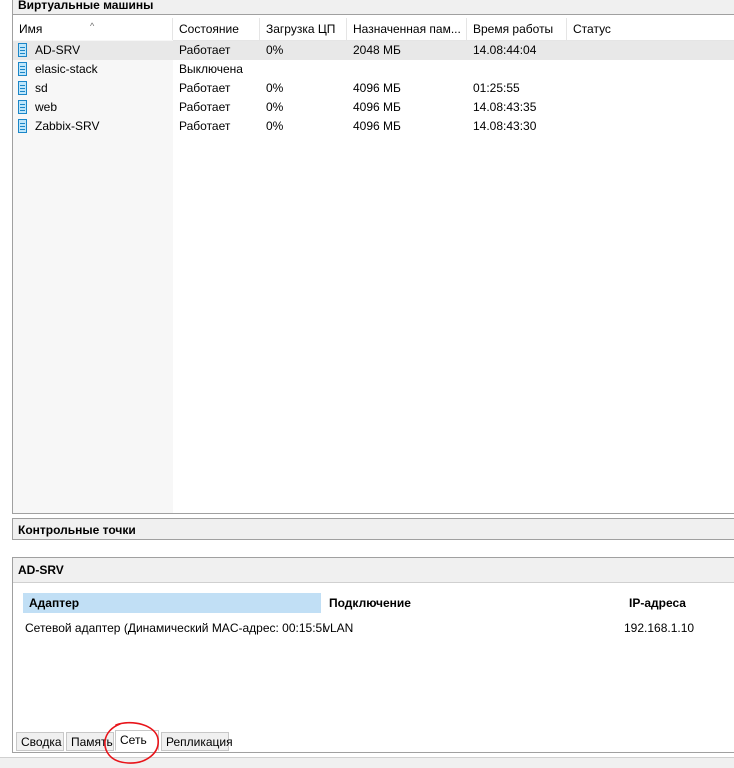 This screenshot has width=734, height=768. I want to click on network-column-ip: IP-адреса, so click(678, 603).